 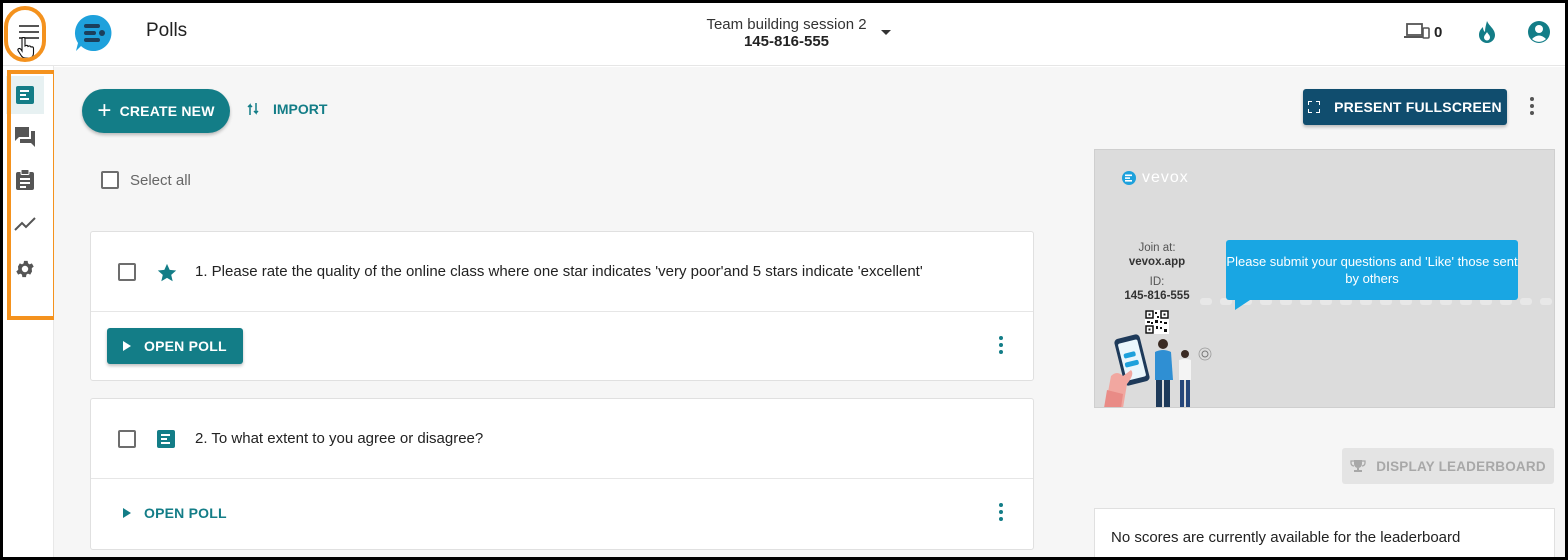 I want to click on select-all-checkbox, so click(x=110, y=180).